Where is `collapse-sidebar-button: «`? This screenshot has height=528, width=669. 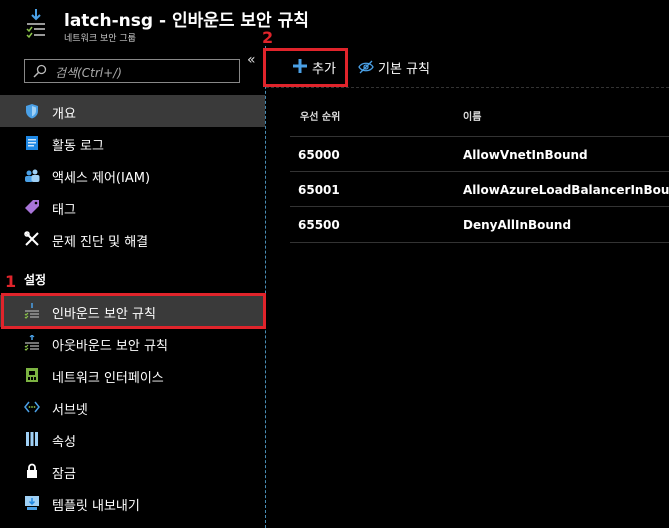
collapse-sidebar-button: « is located at coordinates (251, 60).